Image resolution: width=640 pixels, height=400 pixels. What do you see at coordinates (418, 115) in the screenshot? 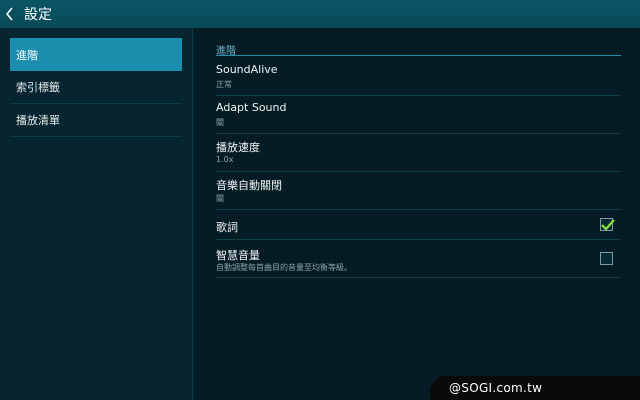
I see `setting-adapt-sound: Adapt Sound 關` at bounding box center [418, 115].